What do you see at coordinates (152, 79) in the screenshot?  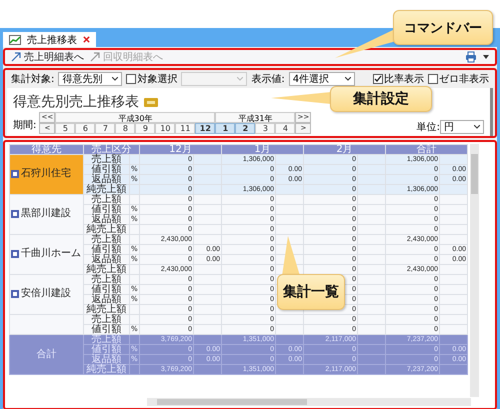 I see `target-select-checkbox: 対象選択` at bounding box center [152, 79].